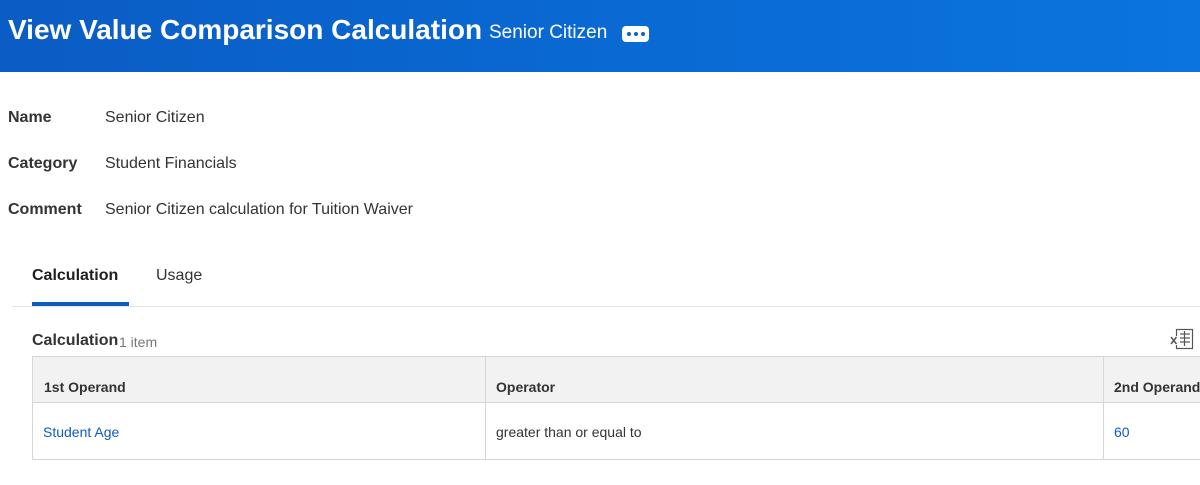 The image size is (1200, 485). What do you see at coordinates (179, 276) in the screenshot?
I see `tab-usage: Usage` at bounding box center [179, 276].